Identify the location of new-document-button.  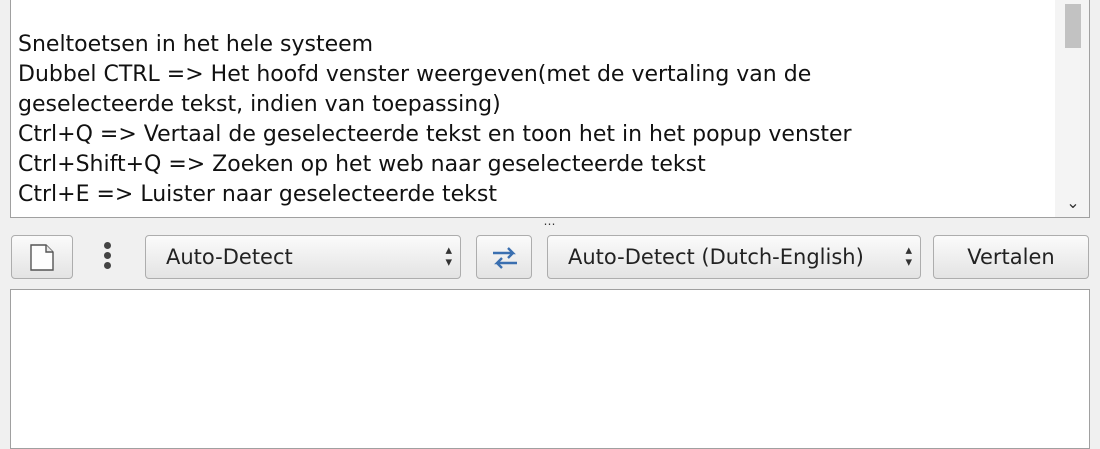
(42, 257).